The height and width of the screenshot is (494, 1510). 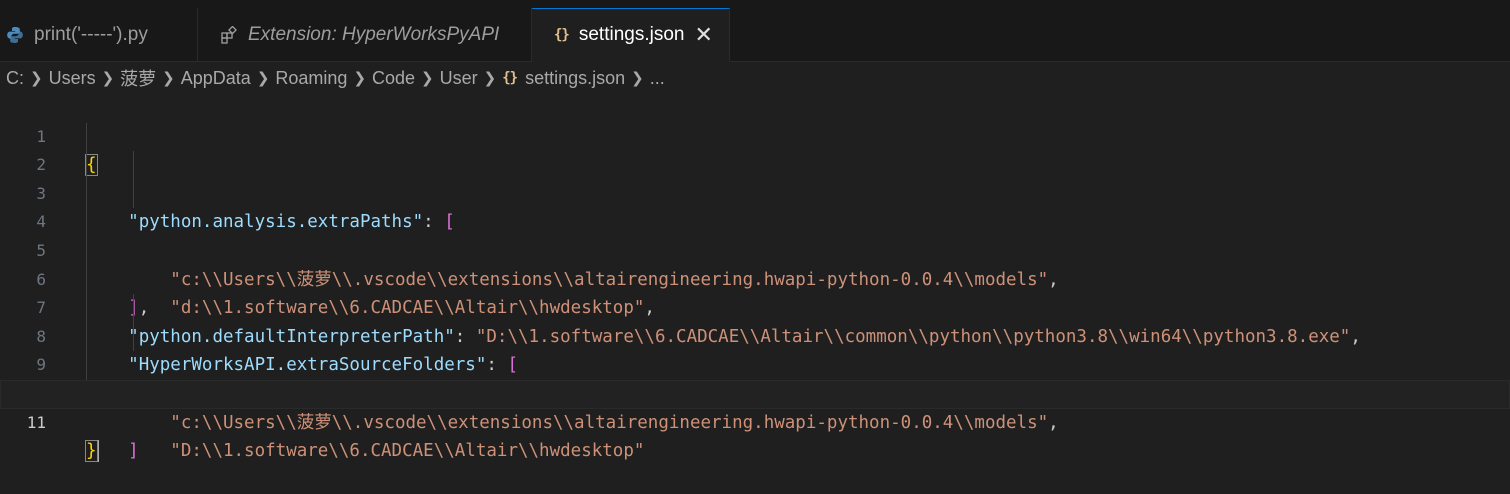 I want to click on close-bracket: ], so click(x=133, y=451).